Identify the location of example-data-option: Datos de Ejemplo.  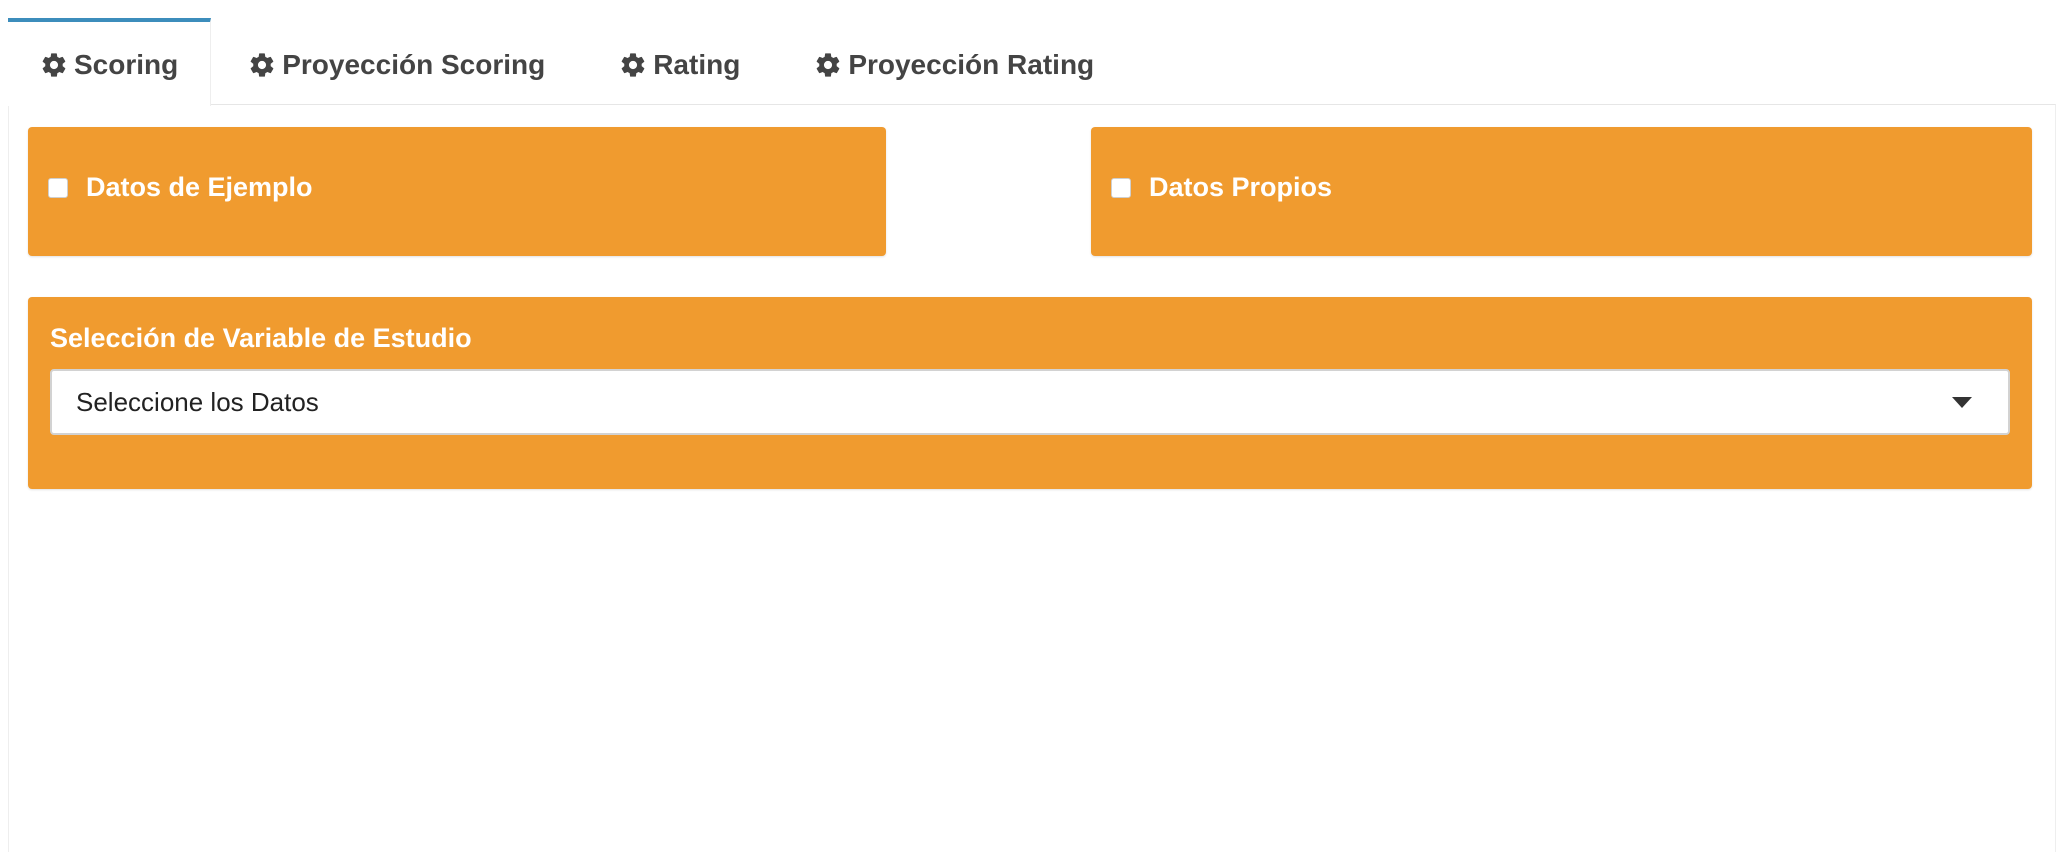
(180, 187).